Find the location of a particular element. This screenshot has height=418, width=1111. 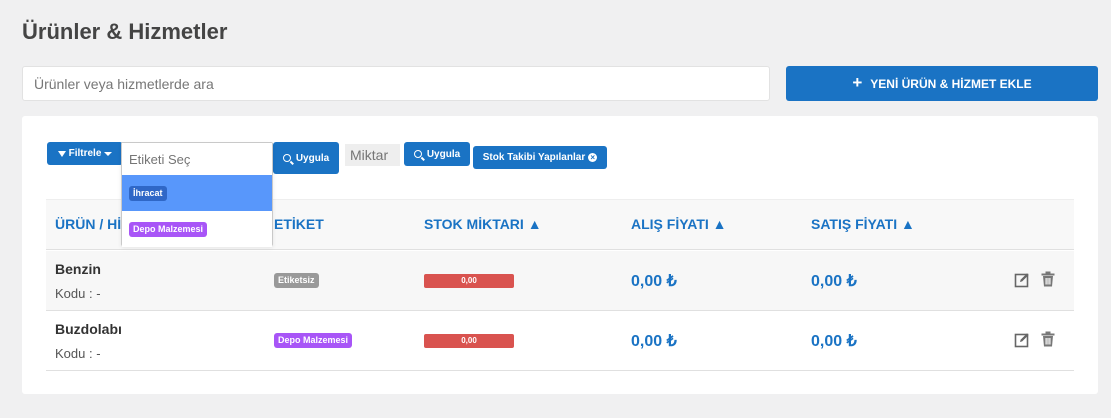

add-product-service-button: + YENİ ÜRÜN & HİZMET EKLE is located at coordinates (942, 83).